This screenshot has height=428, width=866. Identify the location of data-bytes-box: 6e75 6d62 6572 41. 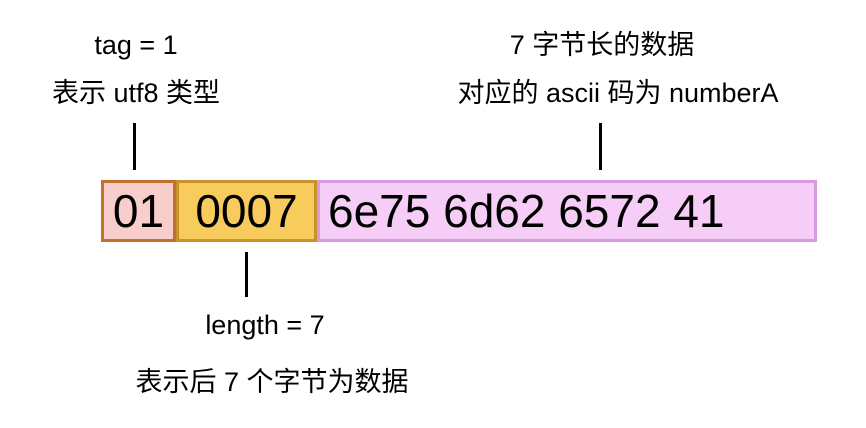
(567, 211).